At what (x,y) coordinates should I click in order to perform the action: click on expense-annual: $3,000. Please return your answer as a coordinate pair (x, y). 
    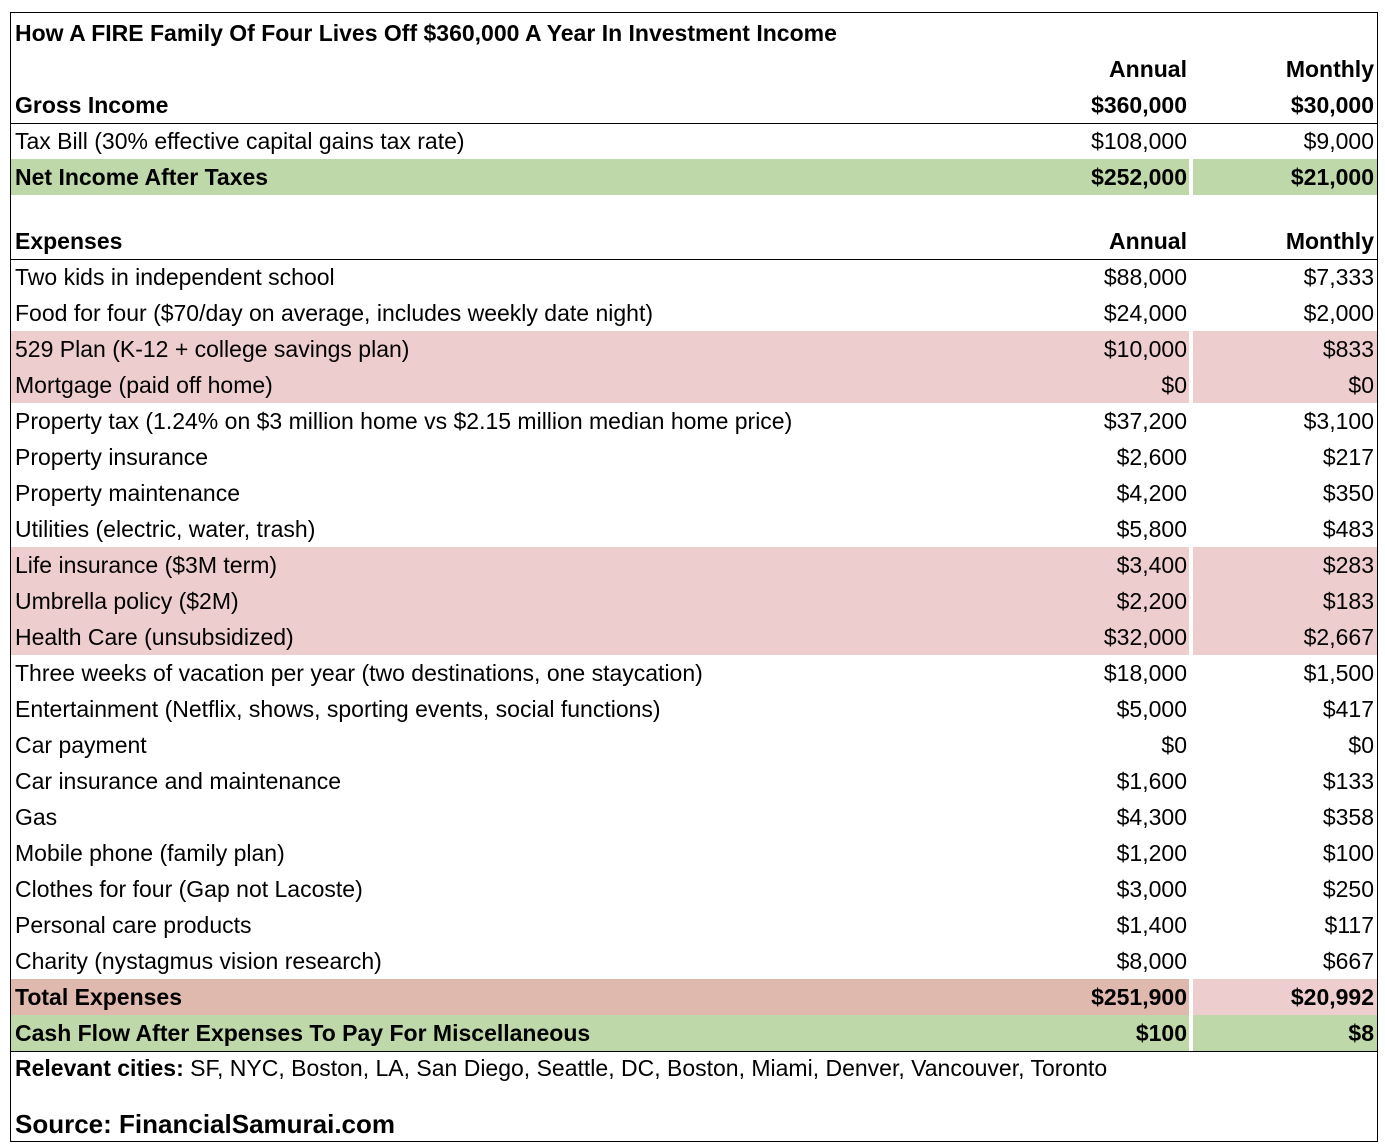
    Looking at the image, I should click on (1151, 889).